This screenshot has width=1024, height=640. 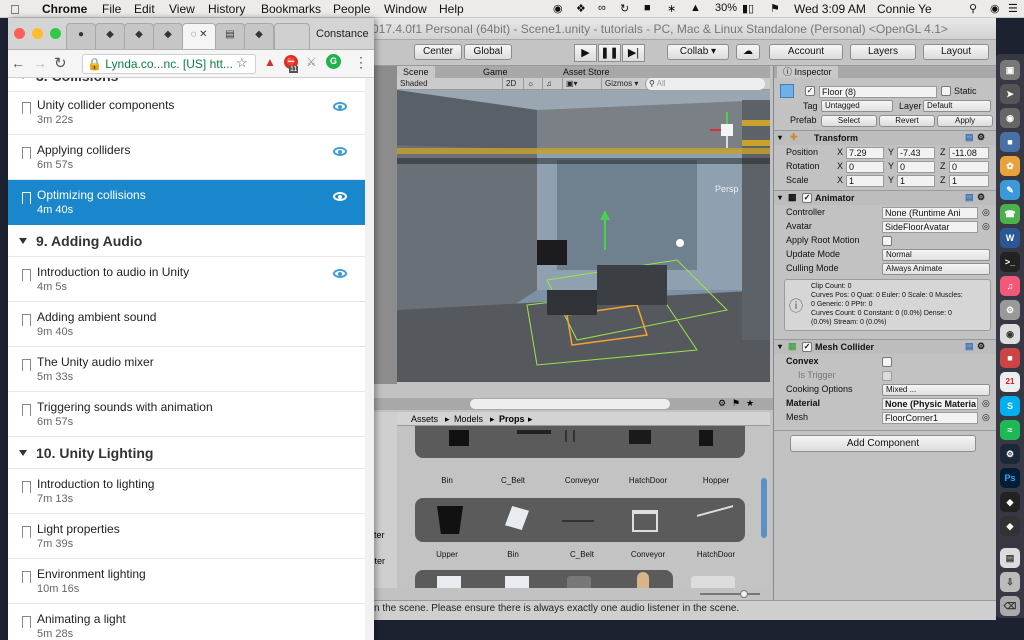 I want to click on lesson-item: Light properties 7m 39s, so click(x=186, y=536).